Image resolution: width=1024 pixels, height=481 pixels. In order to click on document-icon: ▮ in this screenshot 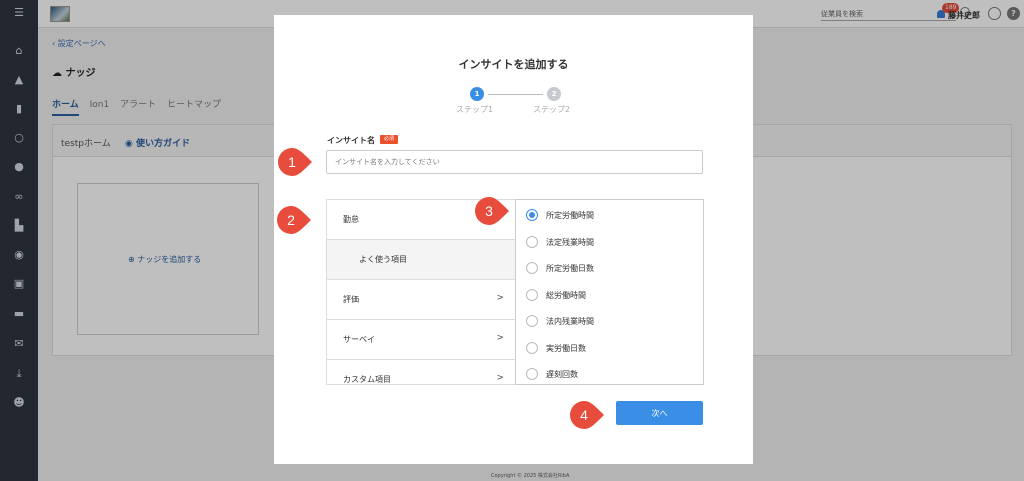, I will do `click(19, 109)`.